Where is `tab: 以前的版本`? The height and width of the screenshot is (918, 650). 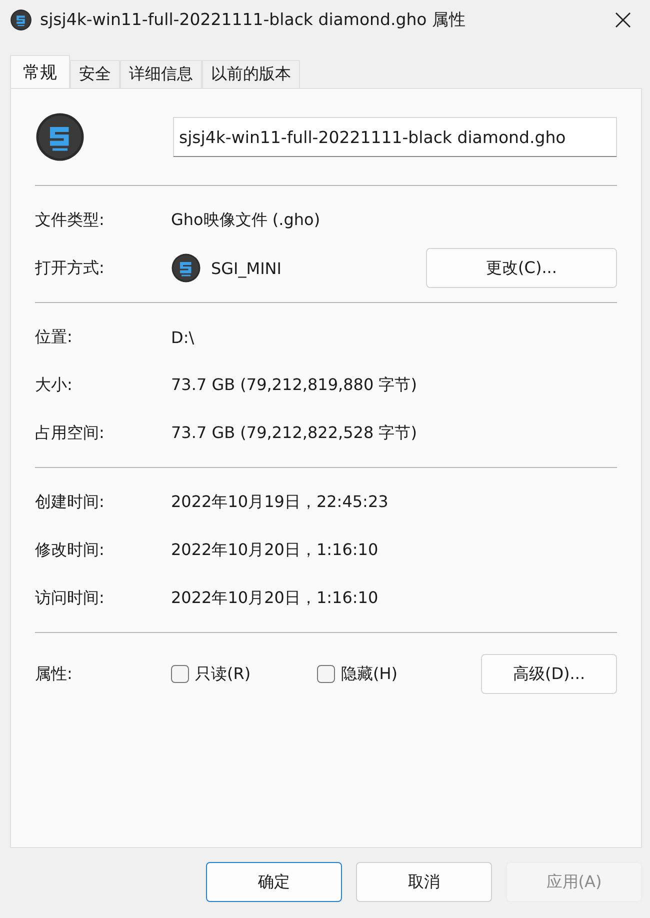 tab: 以前的版本 is located at coordinates (251, 74).